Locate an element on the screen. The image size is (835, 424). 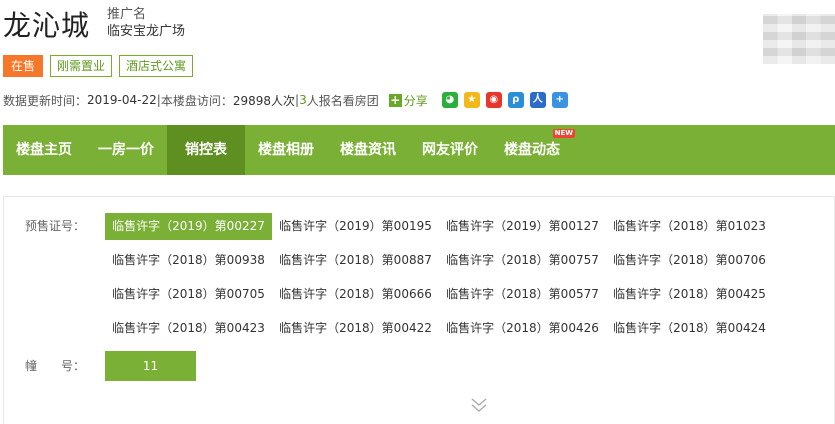
nav-item-album: 楼盘相册 is located at coordinates (286, 150).